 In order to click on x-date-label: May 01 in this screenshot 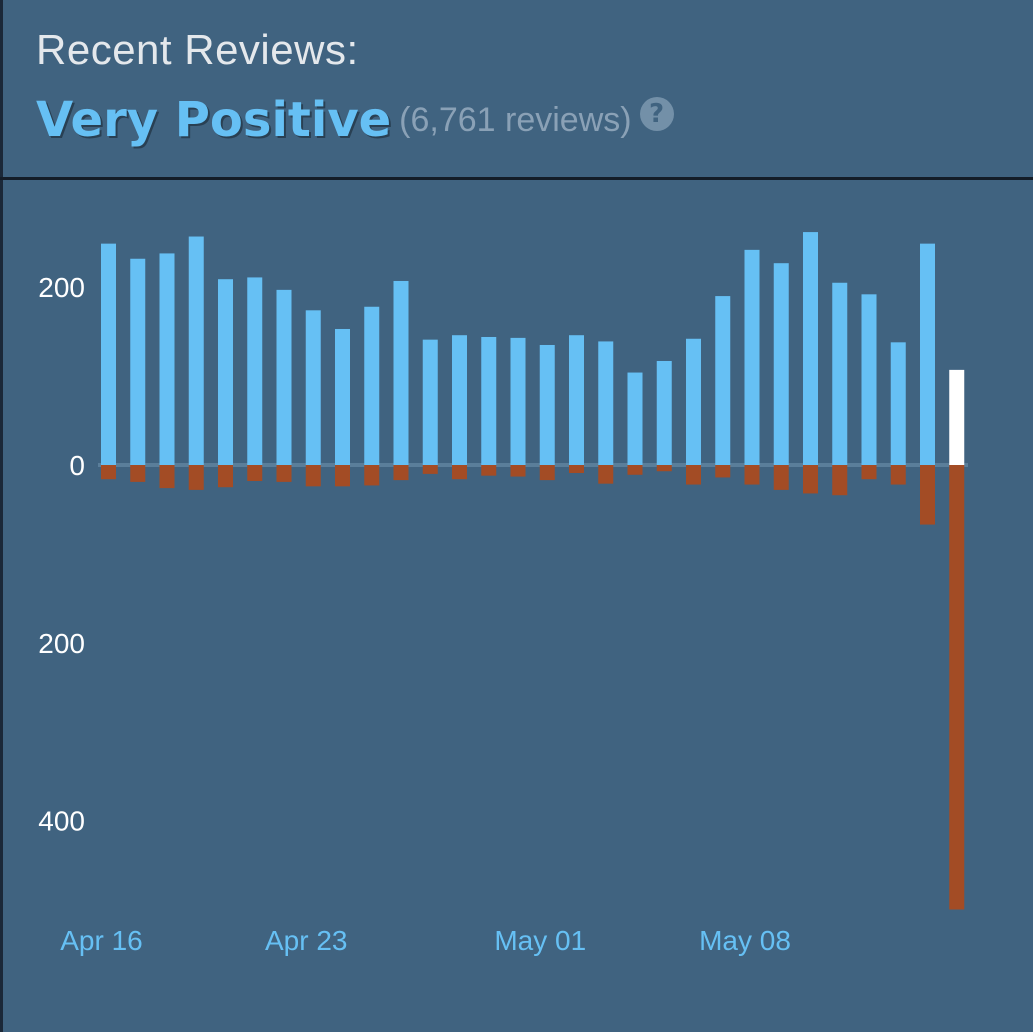, I will do `click(540, 940)`.